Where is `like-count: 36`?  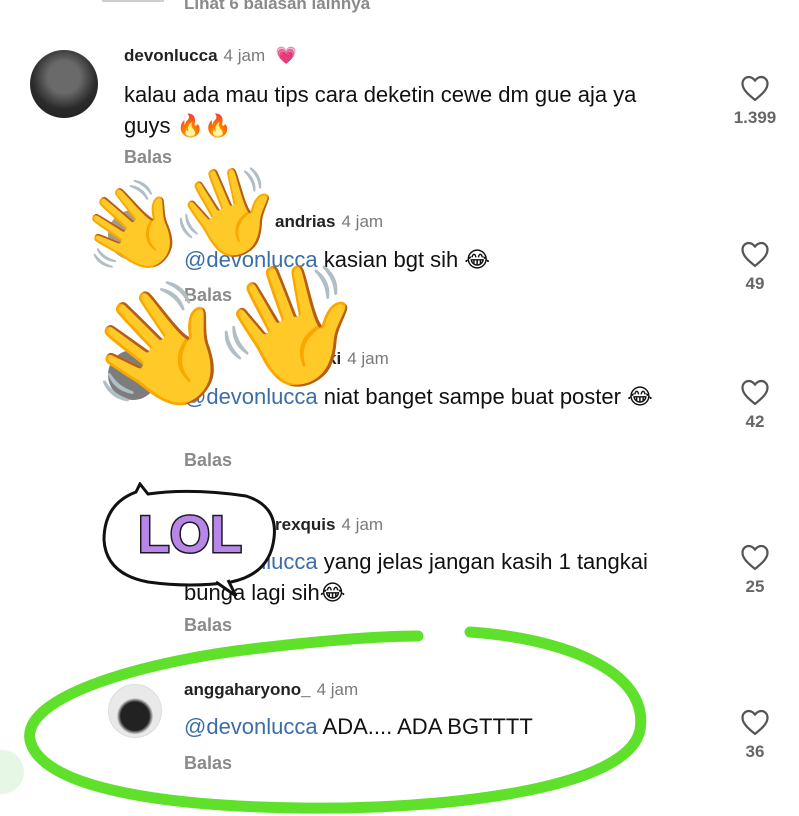
like-count: 36 is located at coordinates (755, 751).